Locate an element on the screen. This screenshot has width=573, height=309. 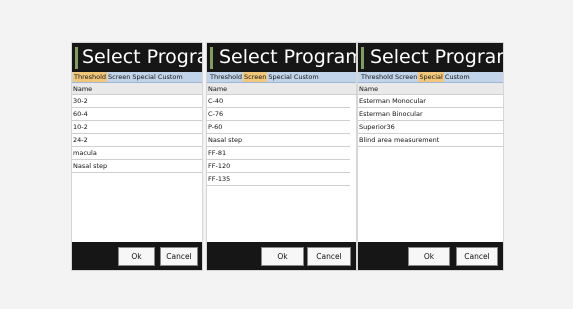
list-item: macula is located at coordinates (137, 153).